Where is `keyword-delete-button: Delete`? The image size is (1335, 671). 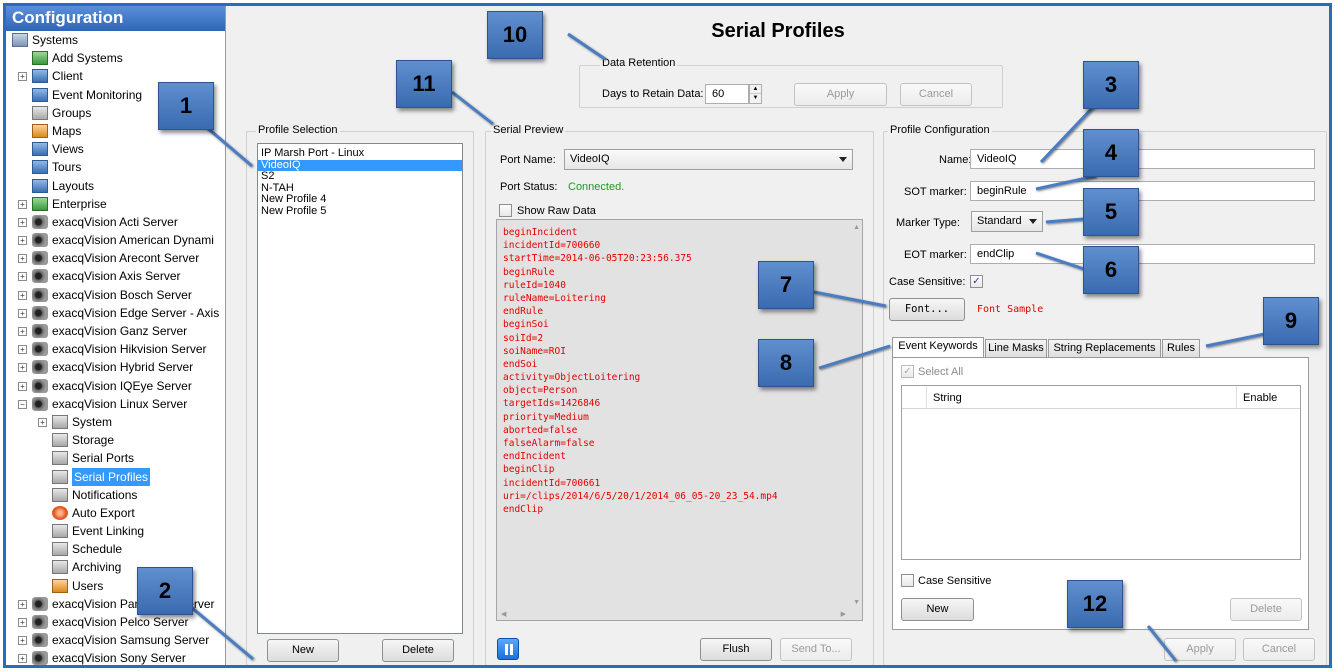 keyword-delete-button: Delete is located at coordinates (1266, 609).